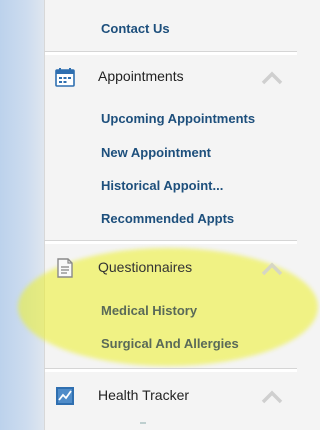  Describe the element at coordinates (65, 268) in the screenshot. I see `document-icon` at that location.